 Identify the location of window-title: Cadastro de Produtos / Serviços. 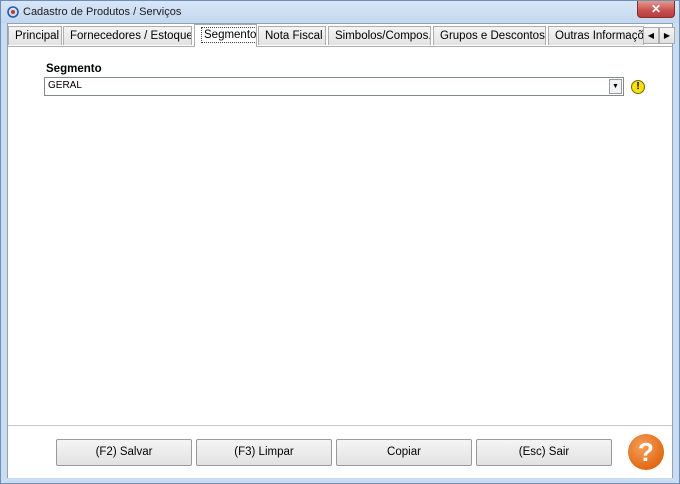
(102, 12).